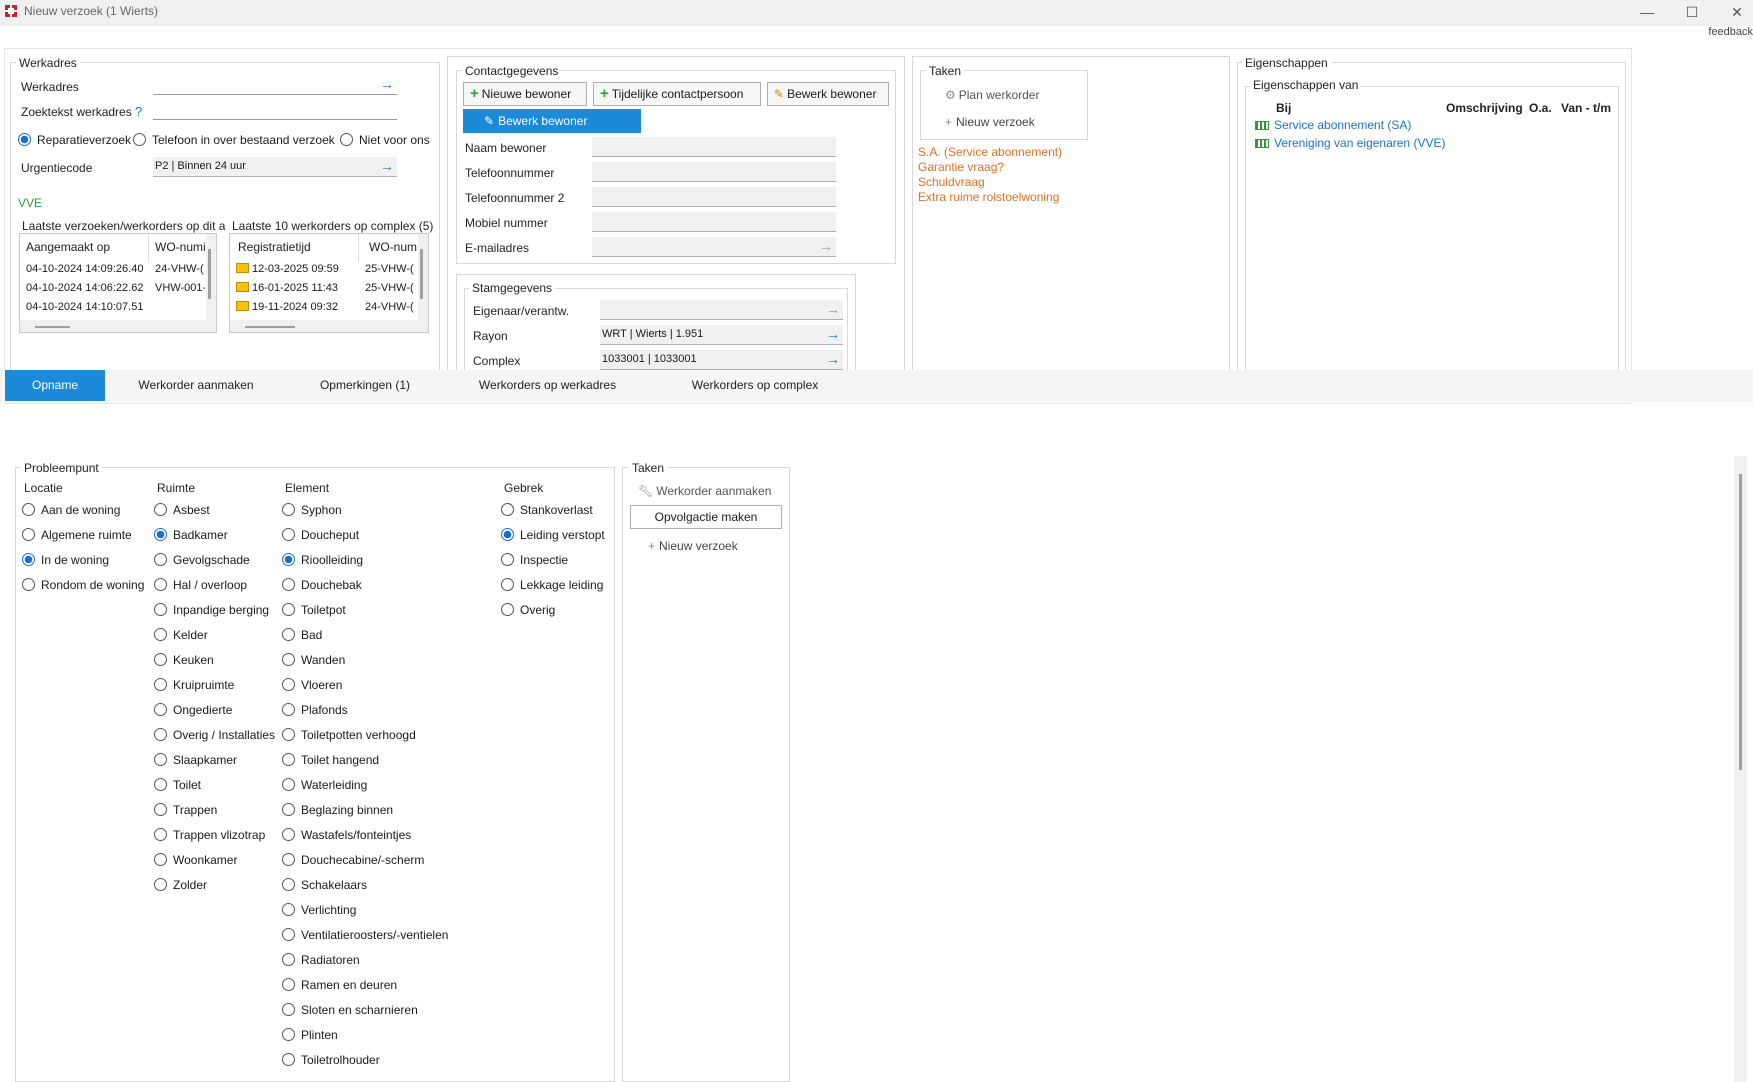 The height and width of the screenshot is (1082, 1753). I want to click on werkadres-arrow-icon: →, so click(387, 84).